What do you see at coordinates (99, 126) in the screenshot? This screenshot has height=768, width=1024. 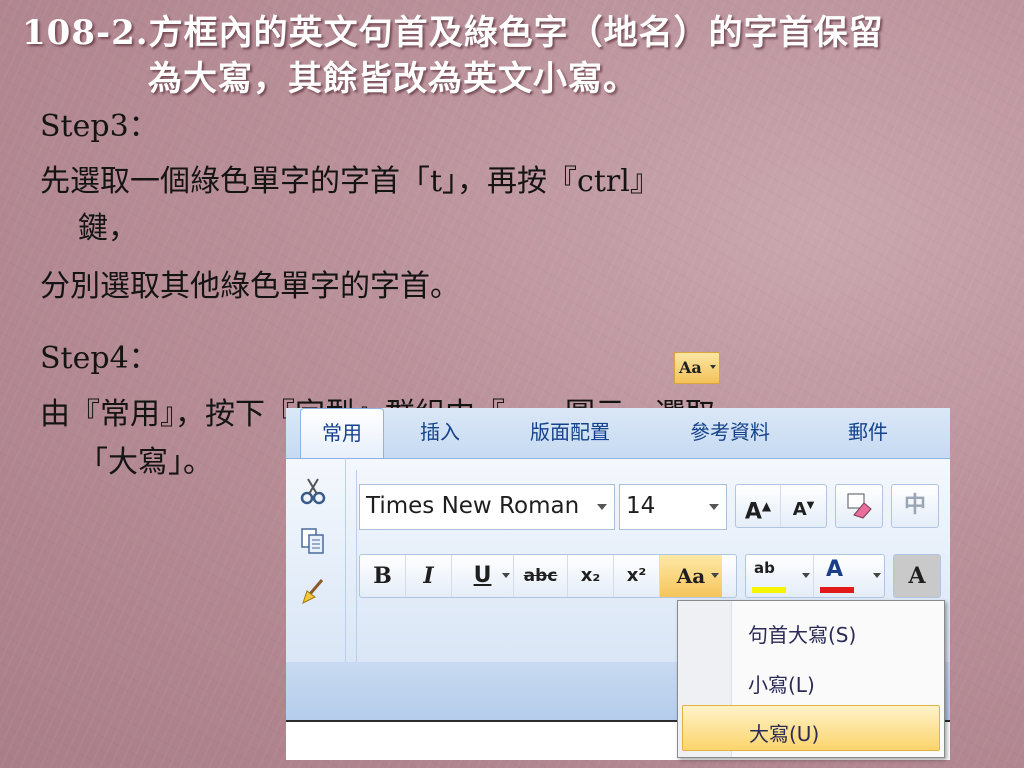 I see `step3-label: Step3：` at bounding box center [99, 126].